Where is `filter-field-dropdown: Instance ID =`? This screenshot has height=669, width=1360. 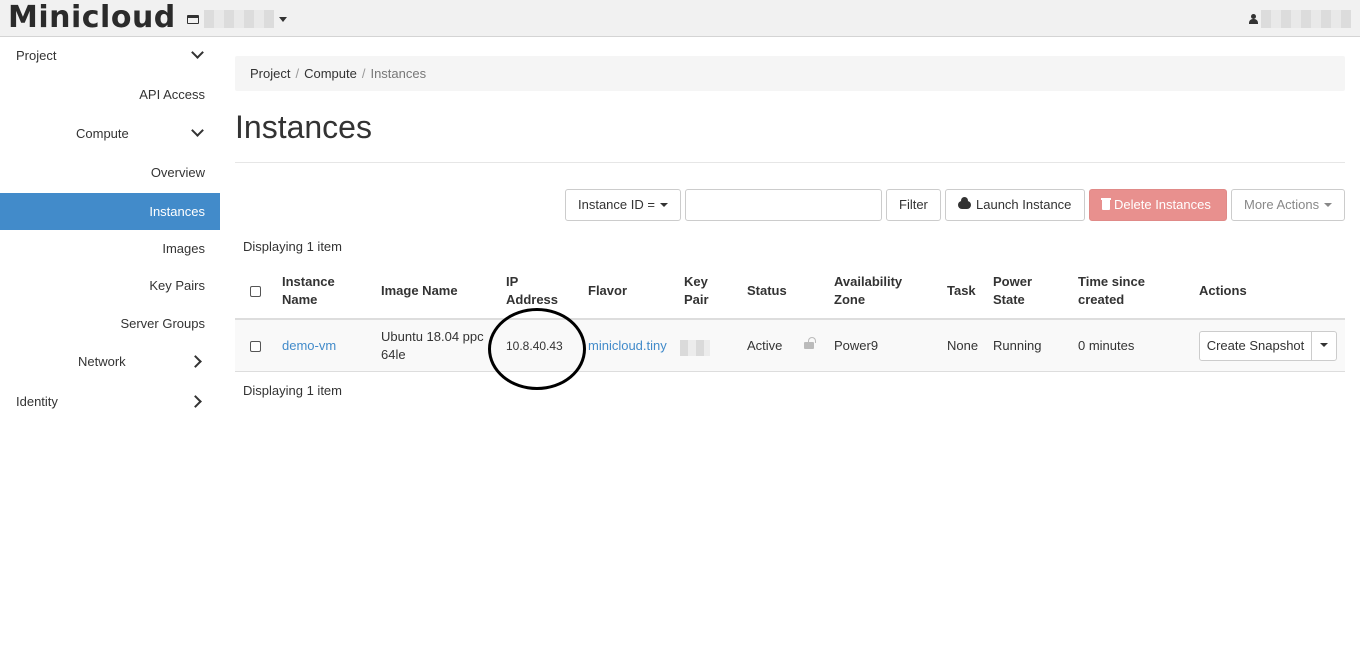
filter-field-dropdown: Instance ID = is located at coordinates (623, 205).